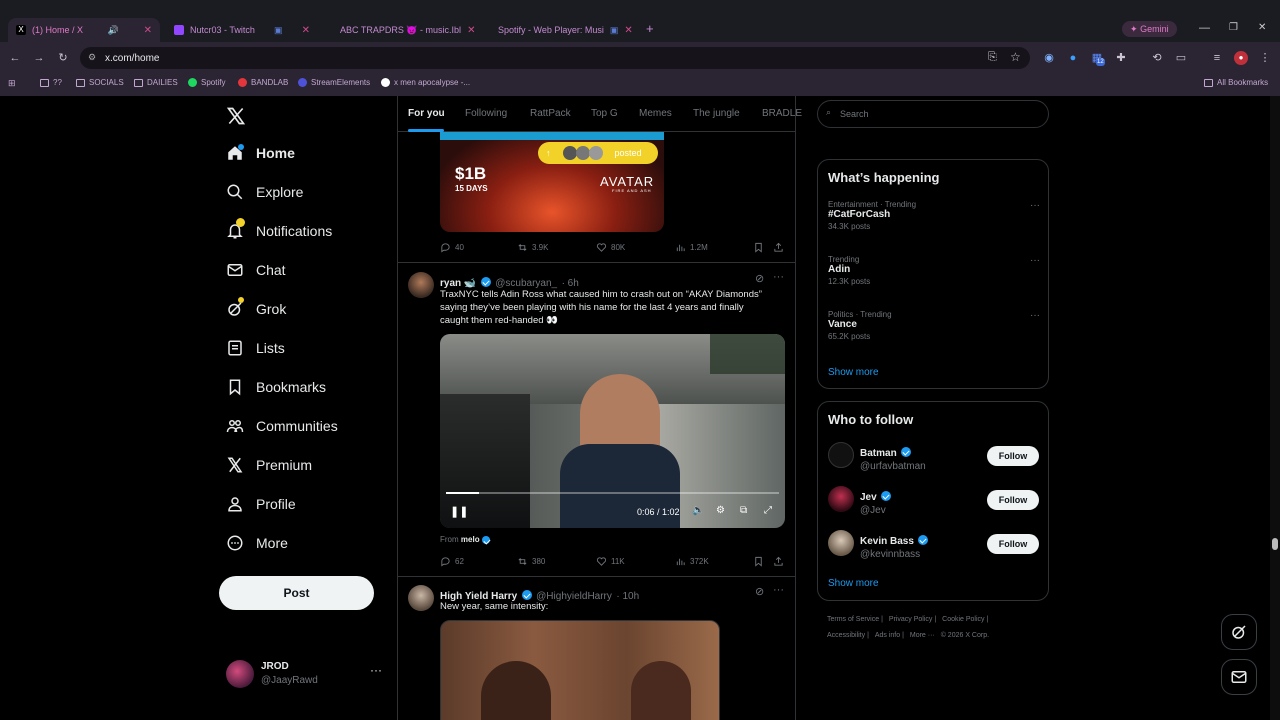 Image resolution: width=1280 pixels, height=720 pixels. What do you see at coordinates (306, 675) in the screenshot?
I see `account-switcher: JROD @JaayRawd ···` at bounding box center [306, 675].